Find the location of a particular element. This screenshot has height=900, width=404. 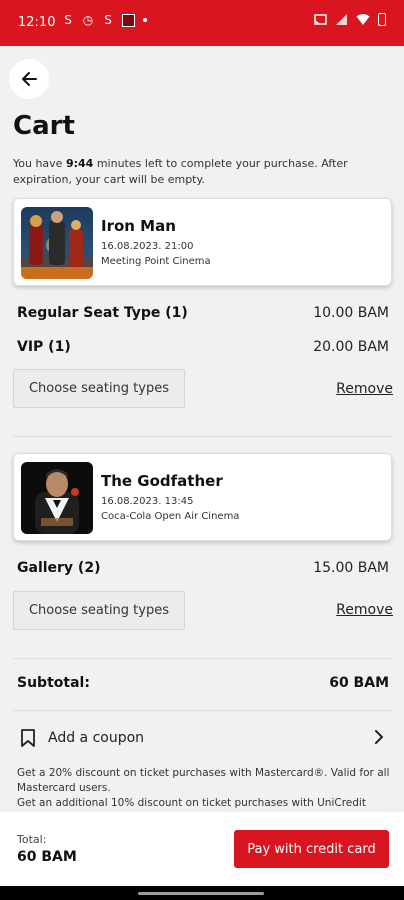

seat-type-price: 20.00 BAM is located at coordinates (351, 347).